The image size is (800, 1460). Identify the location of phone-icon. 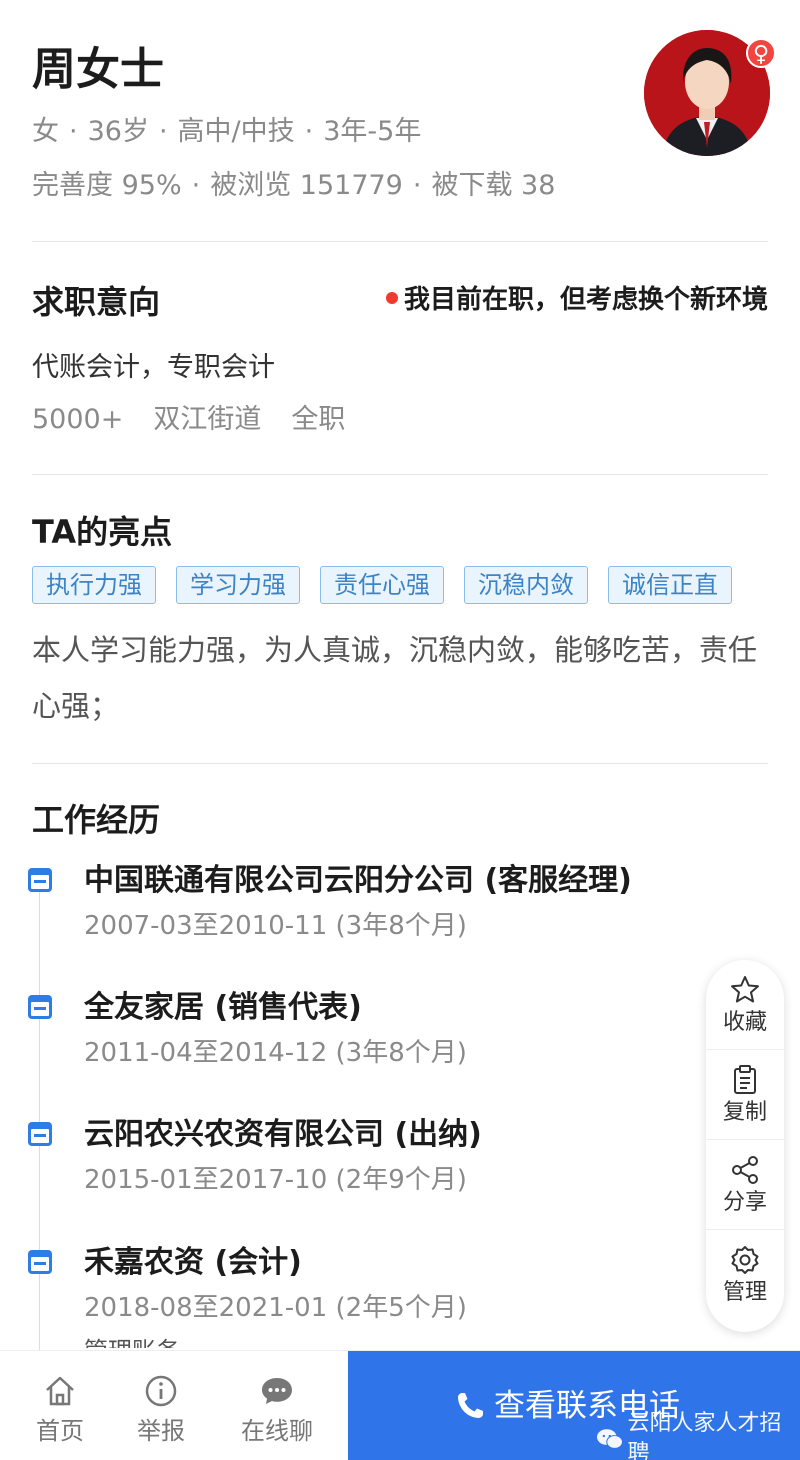
(470, 1405).